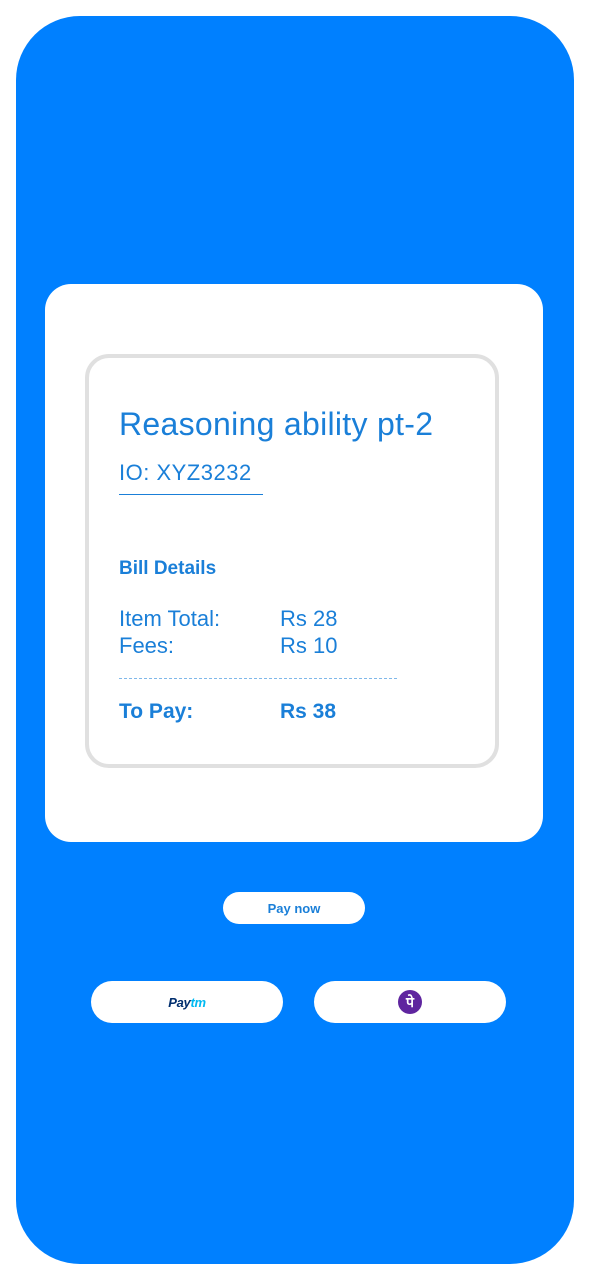 This screenshot has width=591, height=1280. I want to click on to-pay-row: To Pay: Rs 38, so click(269, 714).